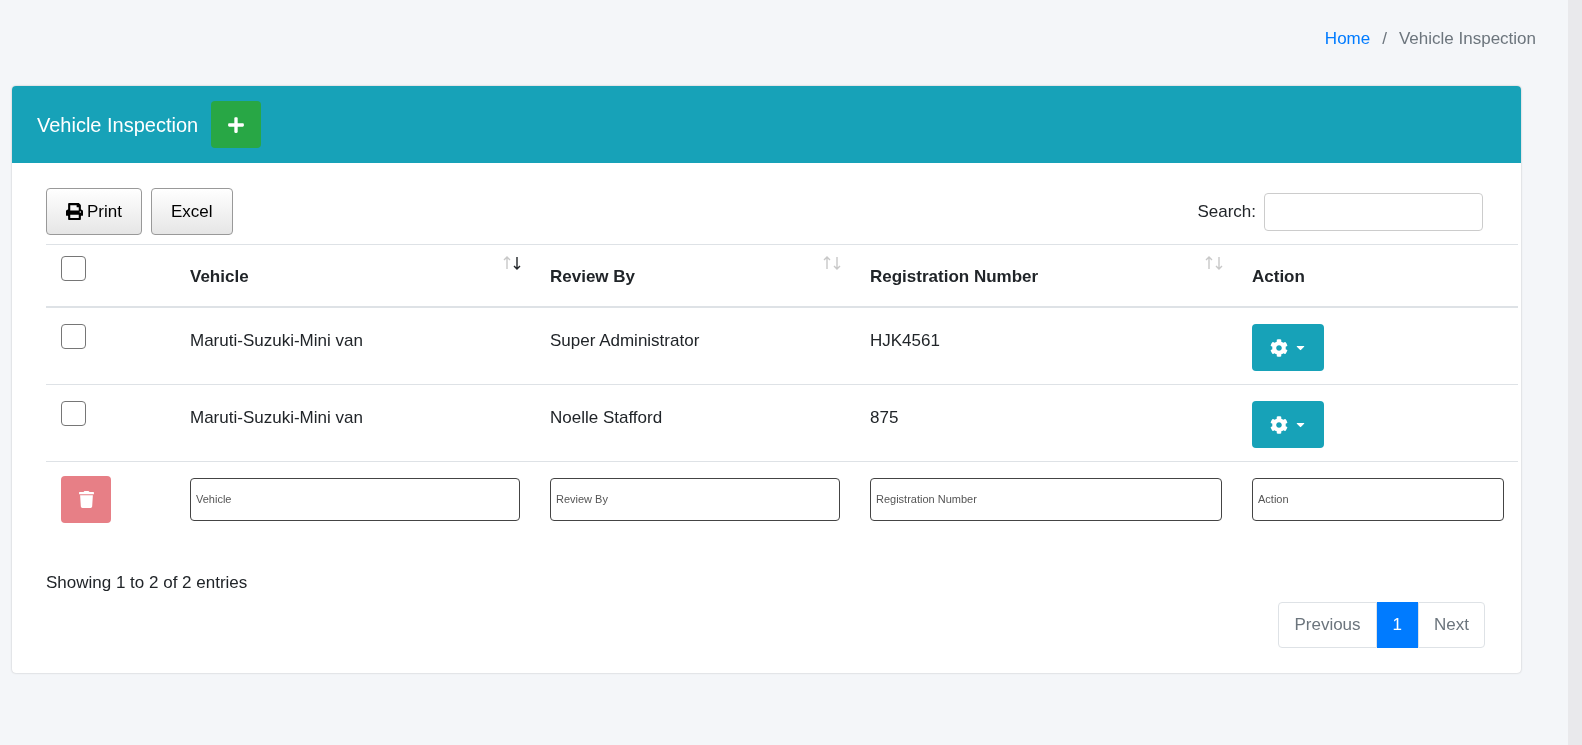 This screenshot has width=1582, height=745. What do you see at coordinates (1467, 39) in the screenshot?
I see `breadcrumb-current: Vehicle Inspection` at bounding box center [1467, 39].